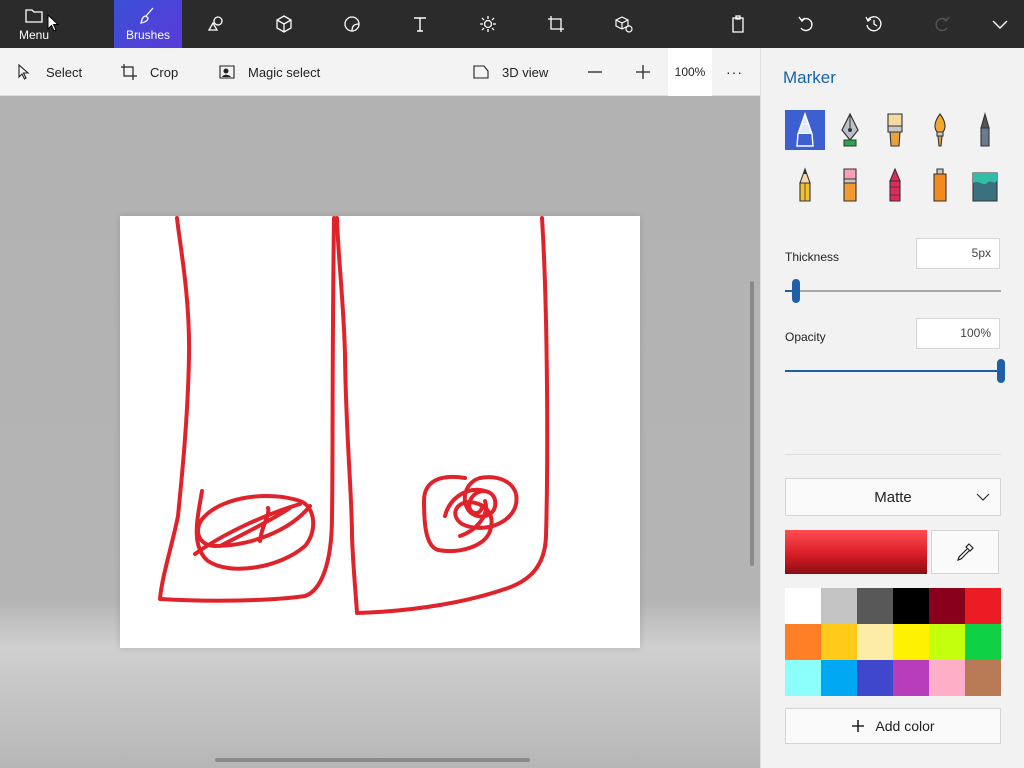  I want to click on select-label: Select, so click(64, 72).